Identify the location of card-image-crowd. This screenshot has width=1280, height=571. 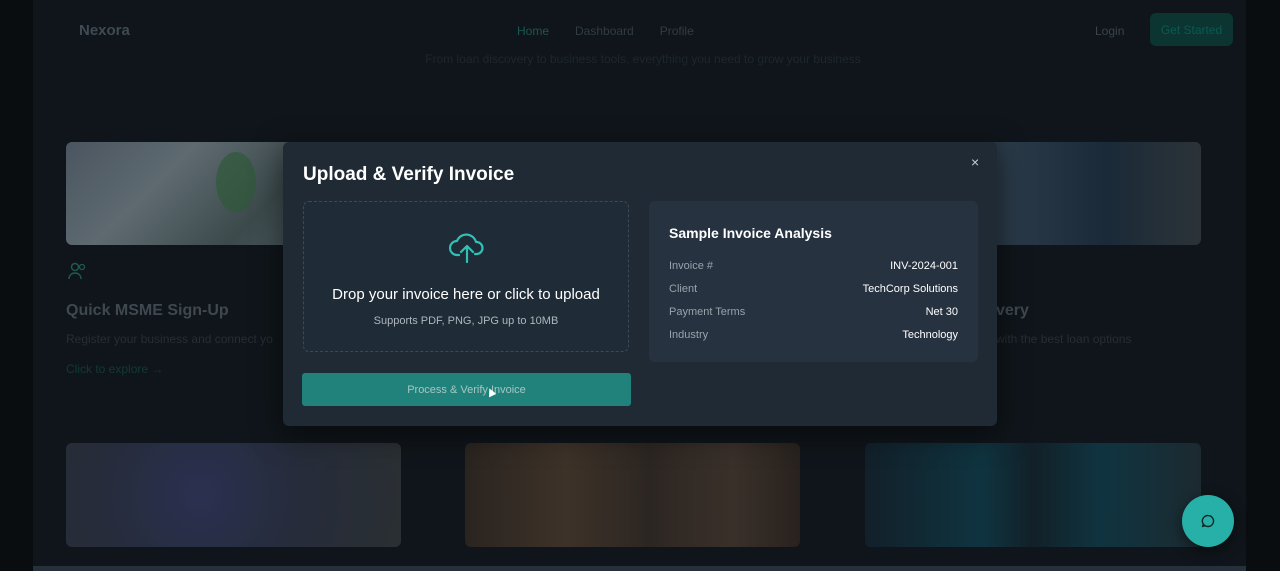
(632, 495).